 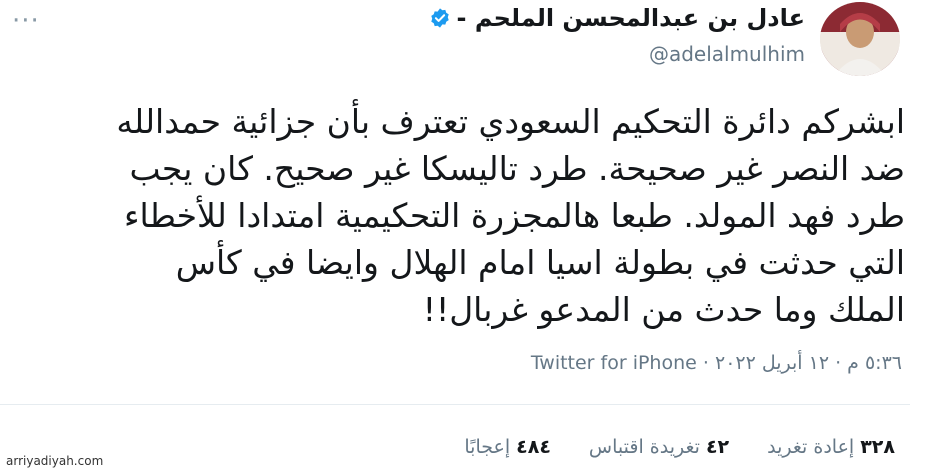 I want to click on stat-label: إعادة تغريد, so click(x=811, y=447).